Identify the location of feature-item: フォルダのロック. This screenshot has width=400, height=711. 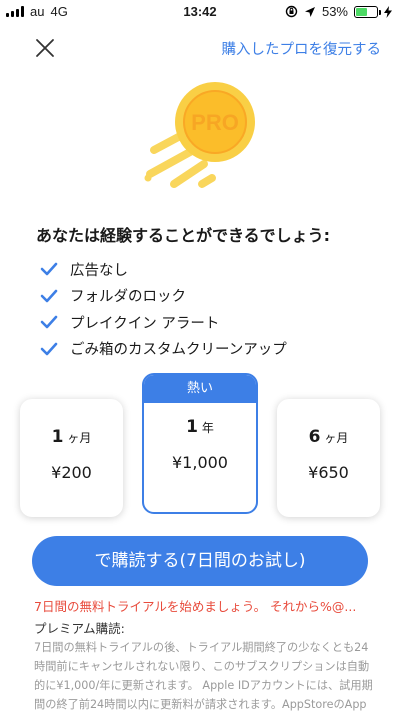
(163, 296).